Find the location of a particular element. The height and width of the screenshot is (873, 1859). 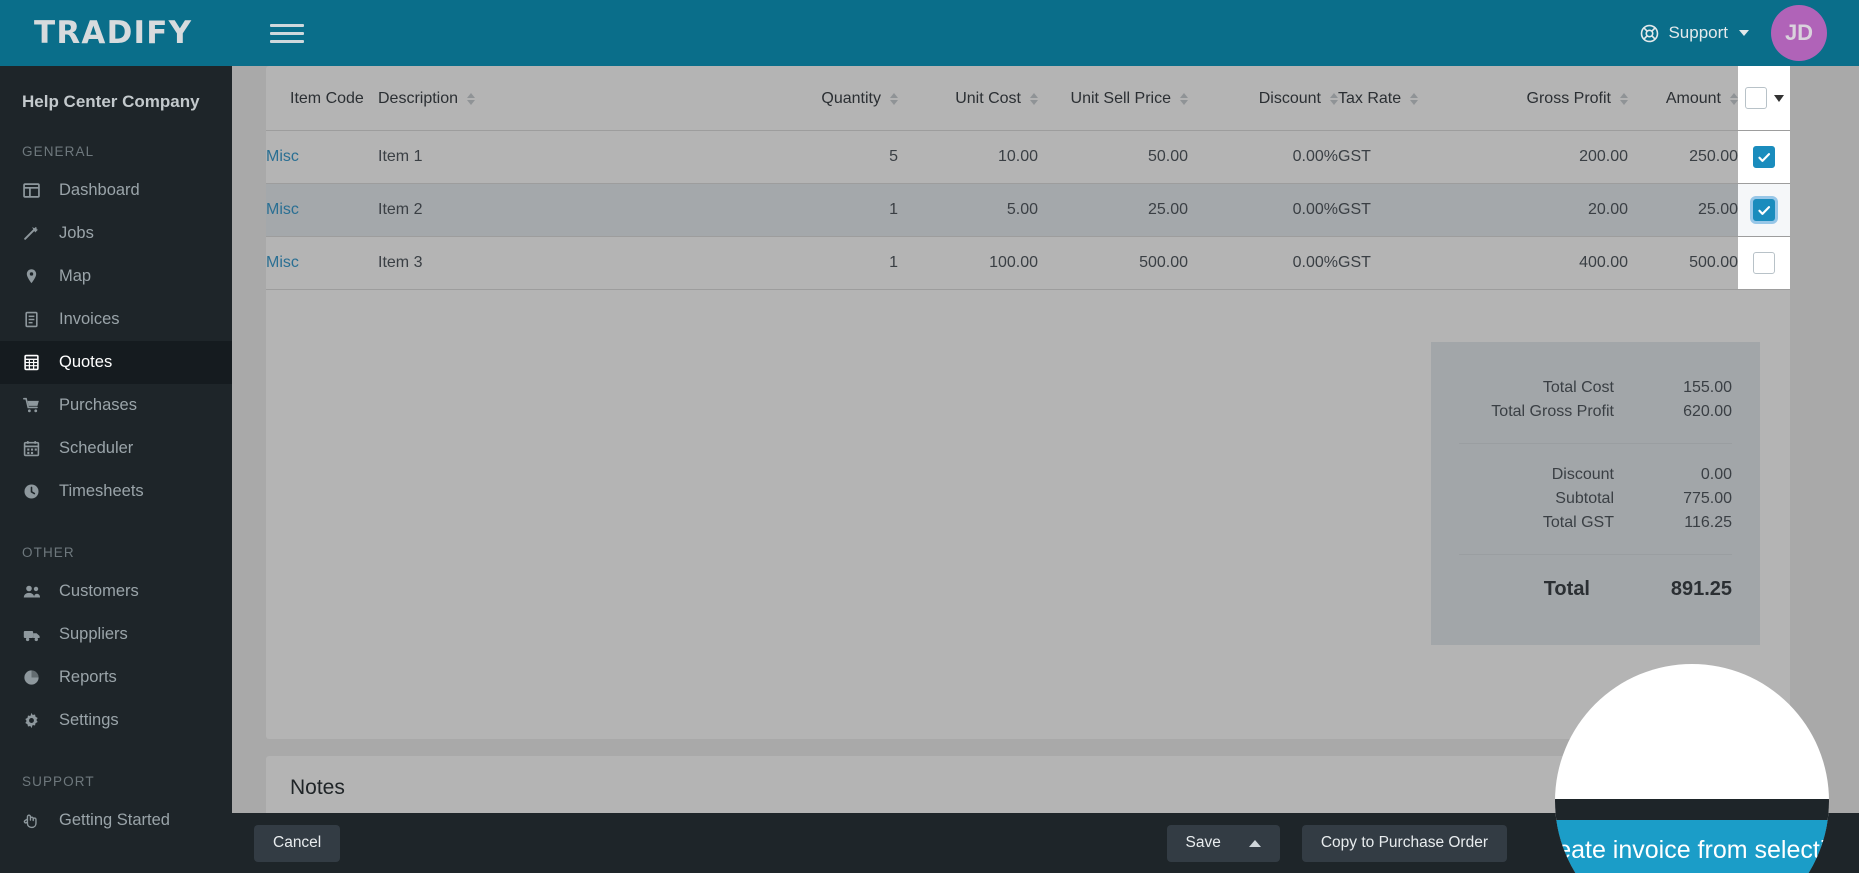

sidebar-item-label: Jobs is located at coordinates (76, 233).